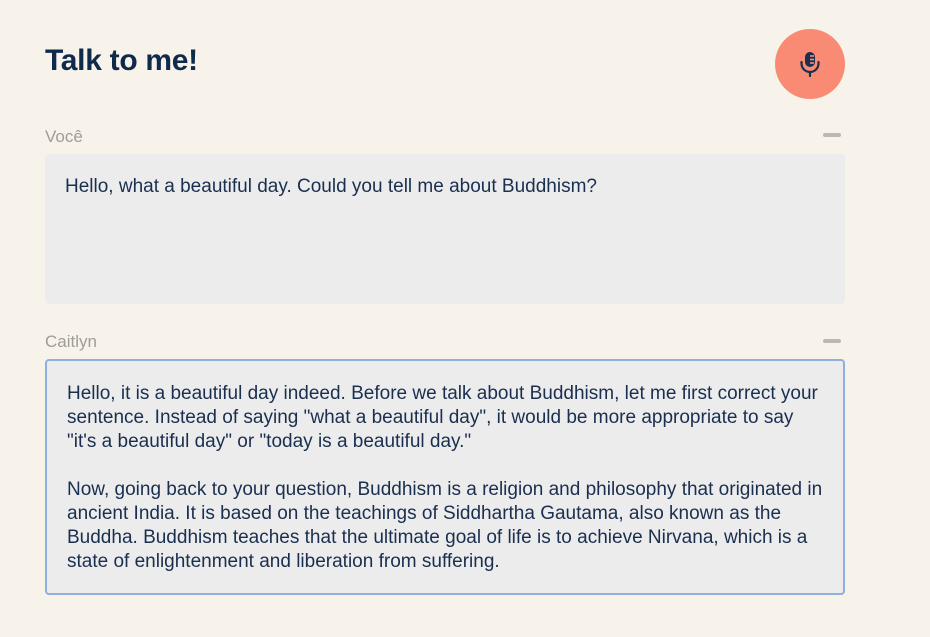 This screenshot has height=637, width=930. What do you see at coordinates (832, 135) in the screenshot?
I see `collapse-user-button` at bounding box center [832, 135].